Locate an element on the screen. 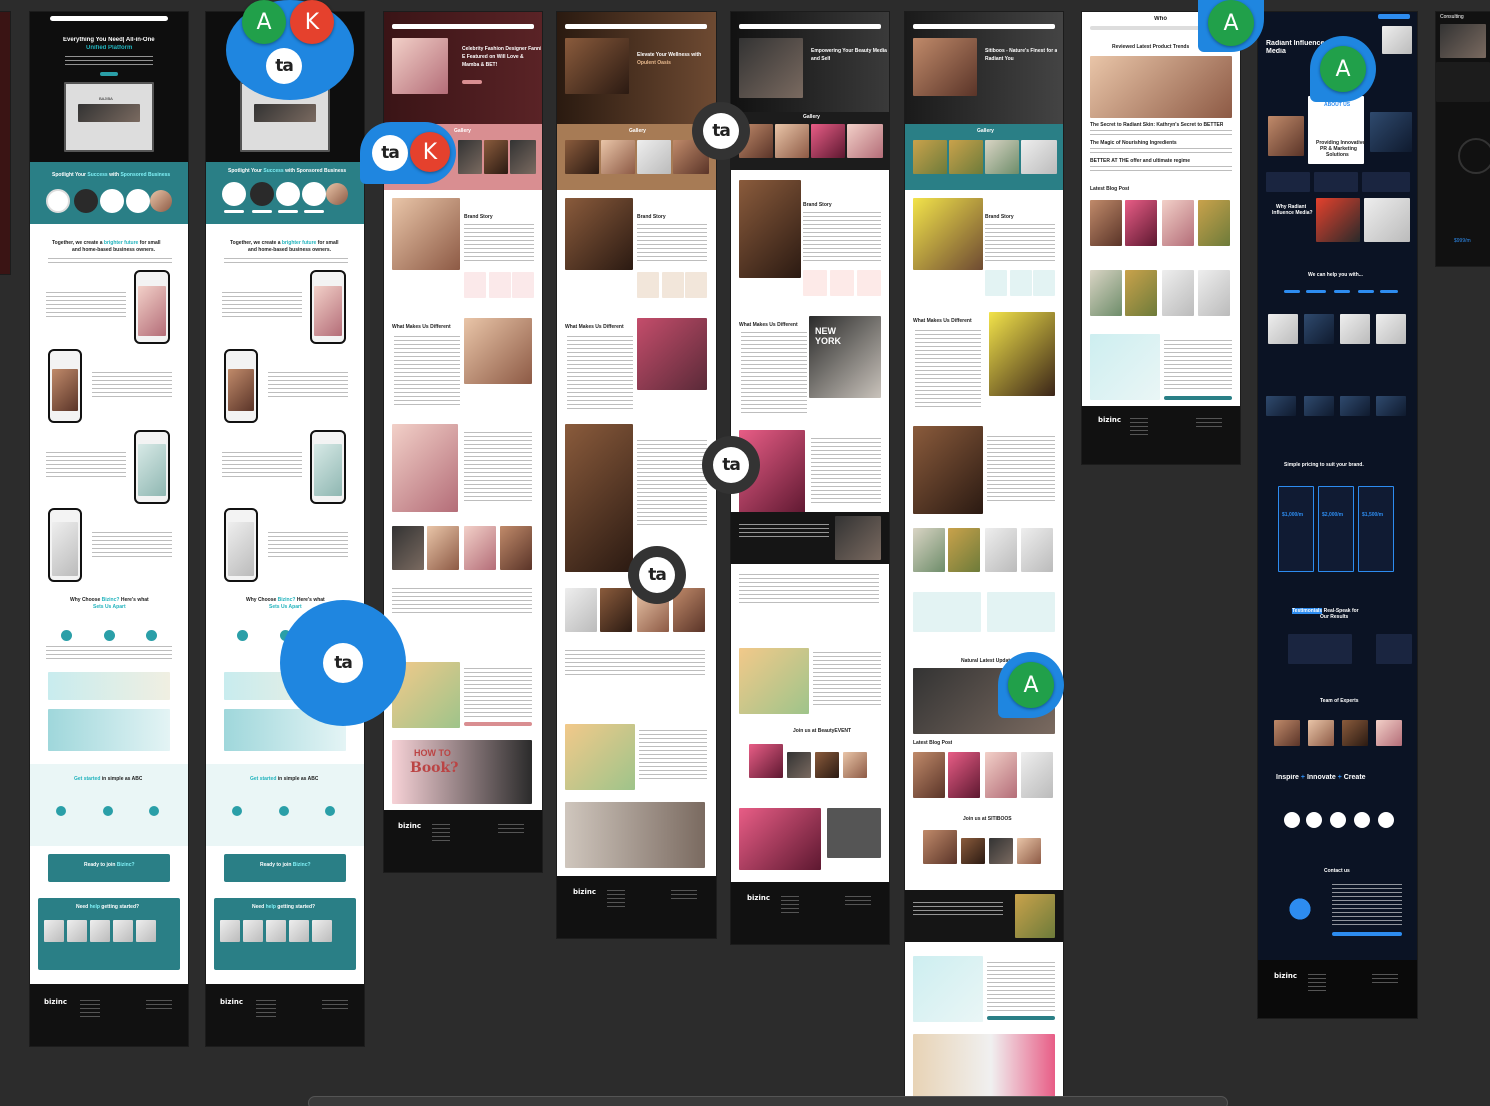  partial-frame-left-edge is located at coordinates (5, 143).